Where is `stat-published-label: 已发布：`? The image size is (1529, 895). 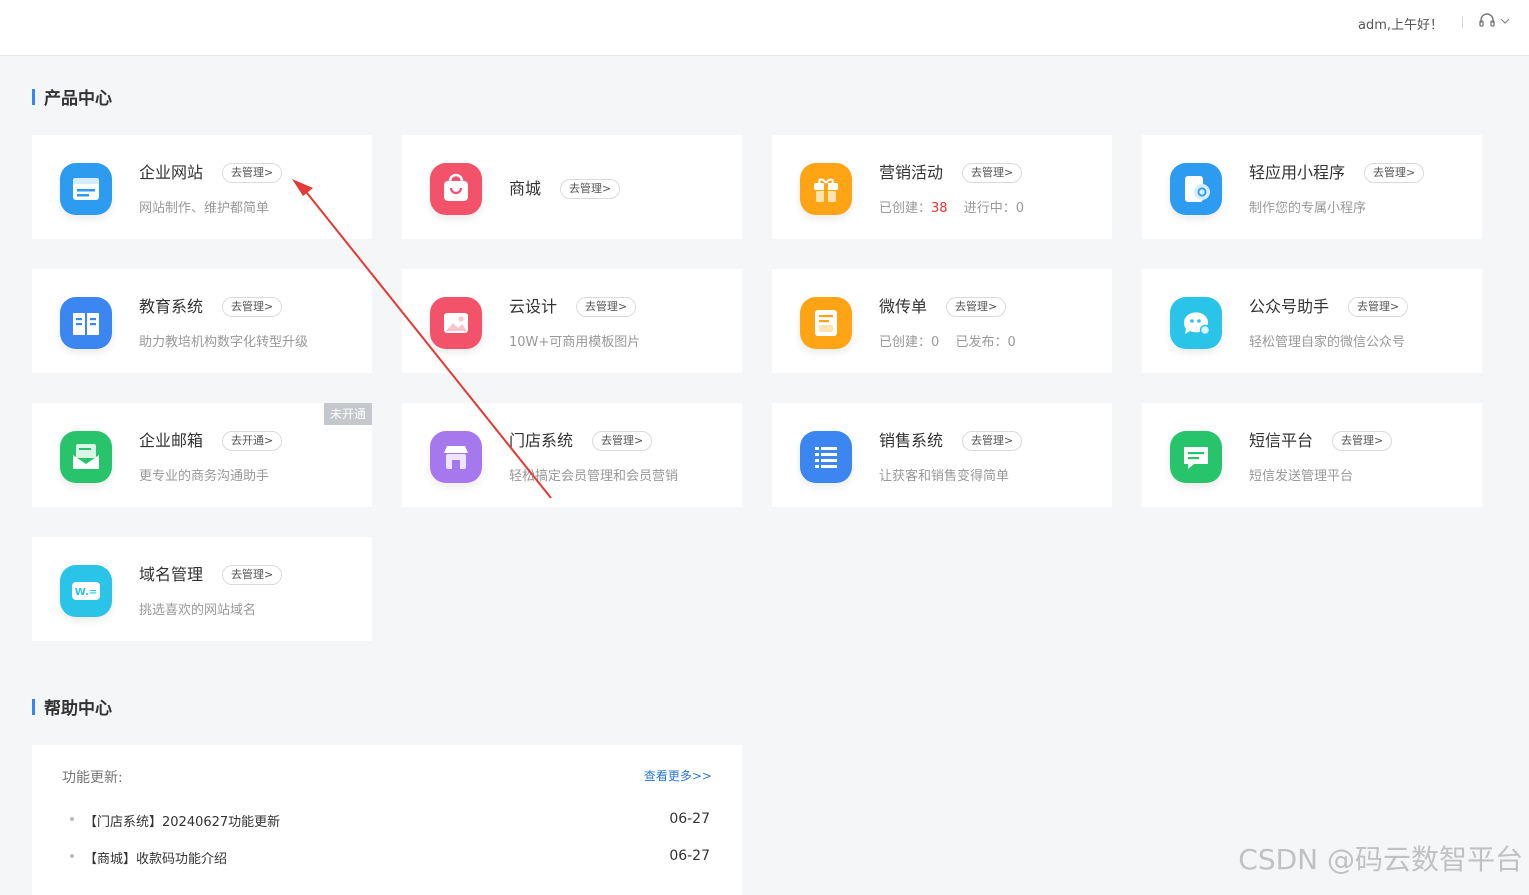
stat-published-label: 已发布： is located at coordinates (981, 342).